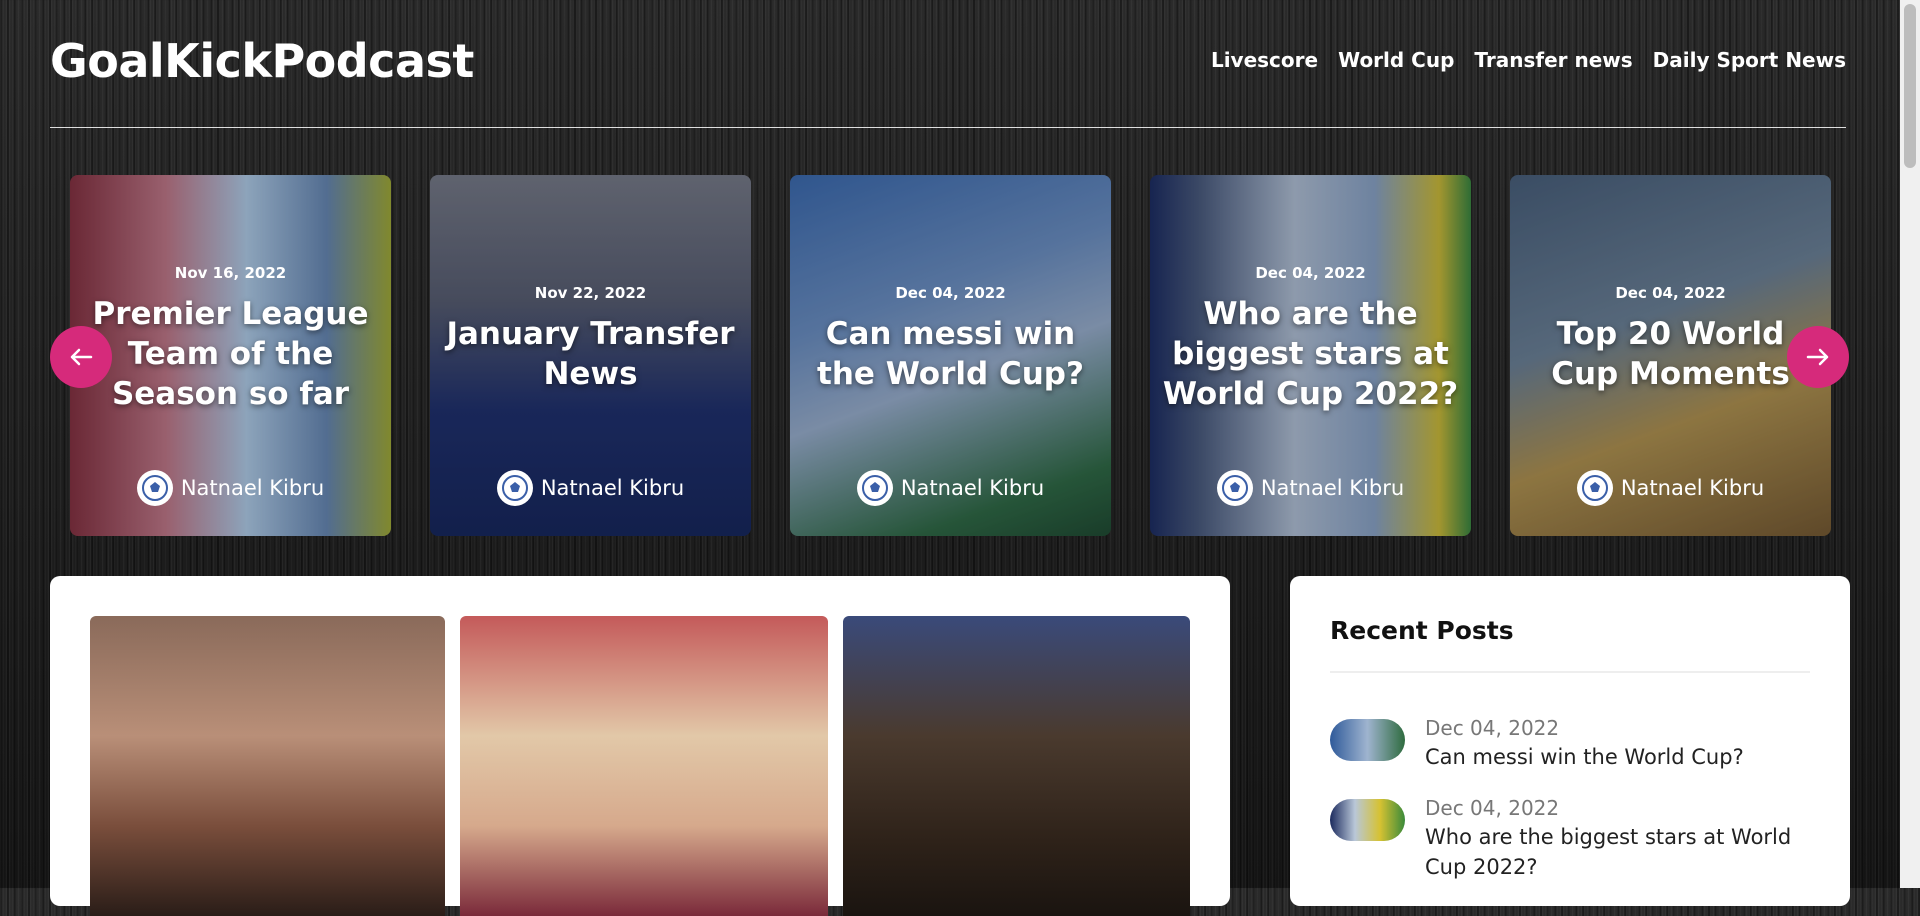 Image resolution: width=1920 pixels, height=916 pixels. What do you see at coordinates (1749, 60) in the screenshot?
I see `nav-daily-sport-news: Daily Sport News` at bounding box center [1749, 60].